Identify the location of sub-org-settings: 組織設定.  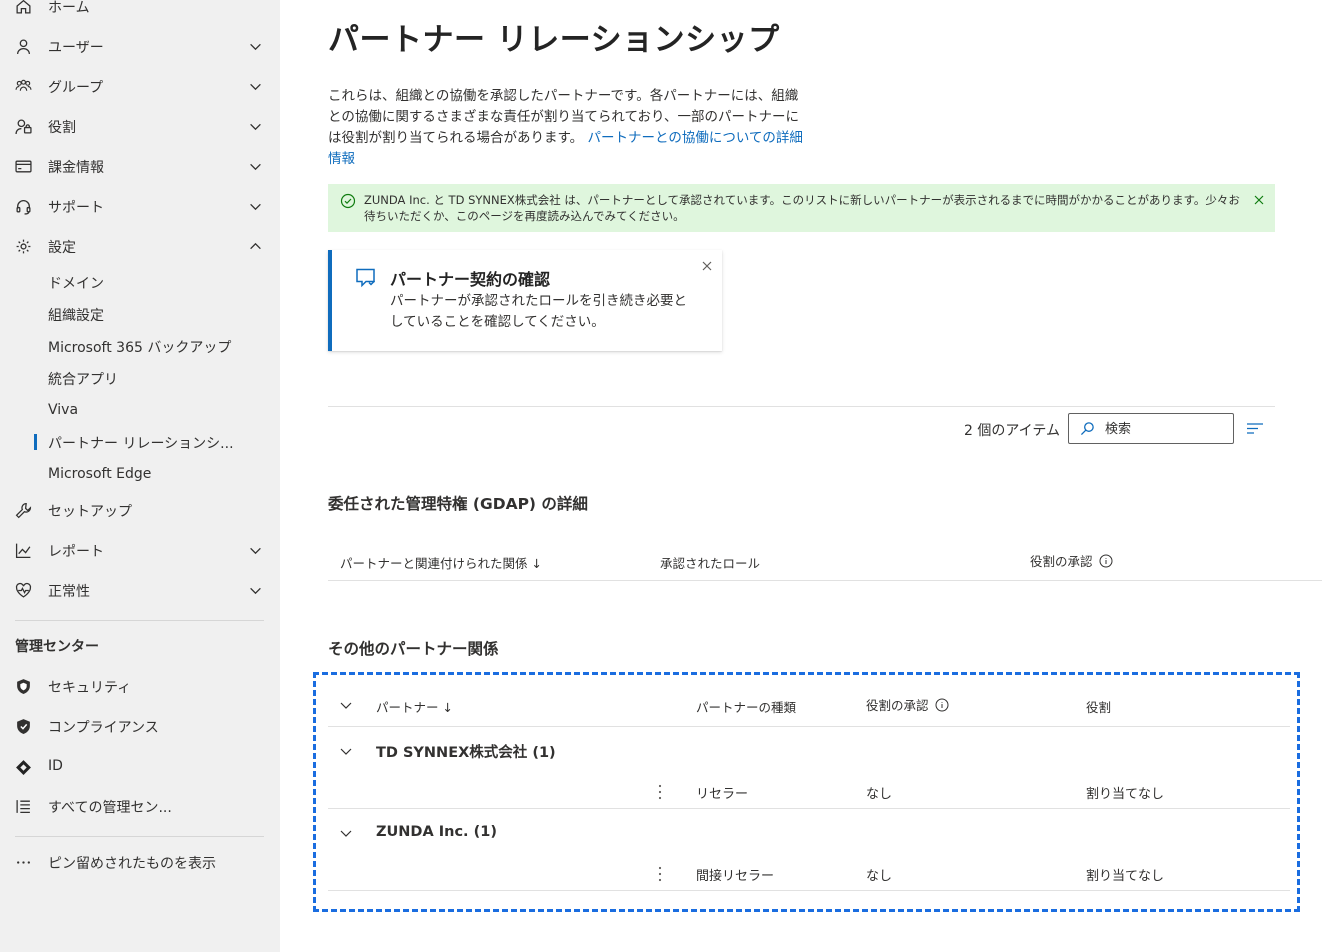
(140, 314).